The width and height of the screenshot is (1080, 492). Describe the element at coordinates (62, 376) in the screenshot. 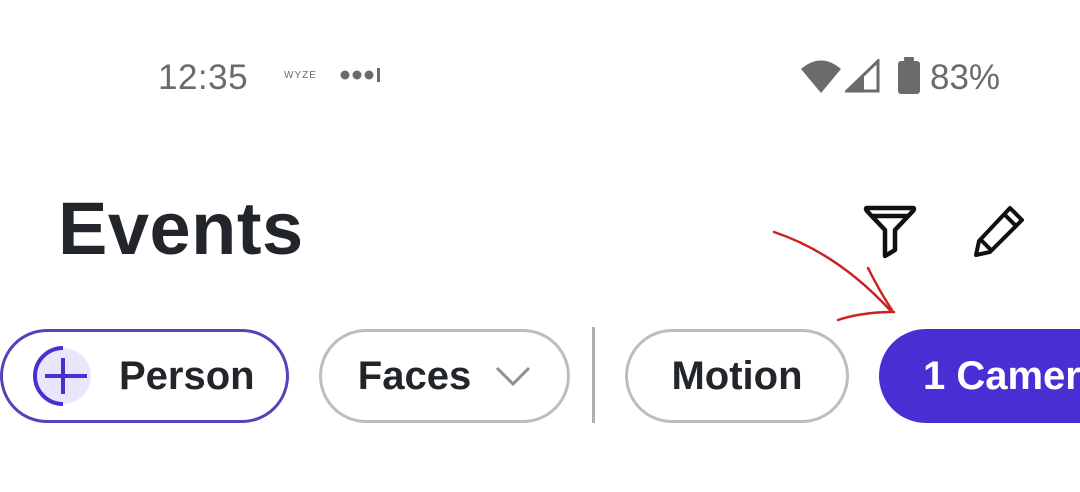

I see `add-icon` at that location.